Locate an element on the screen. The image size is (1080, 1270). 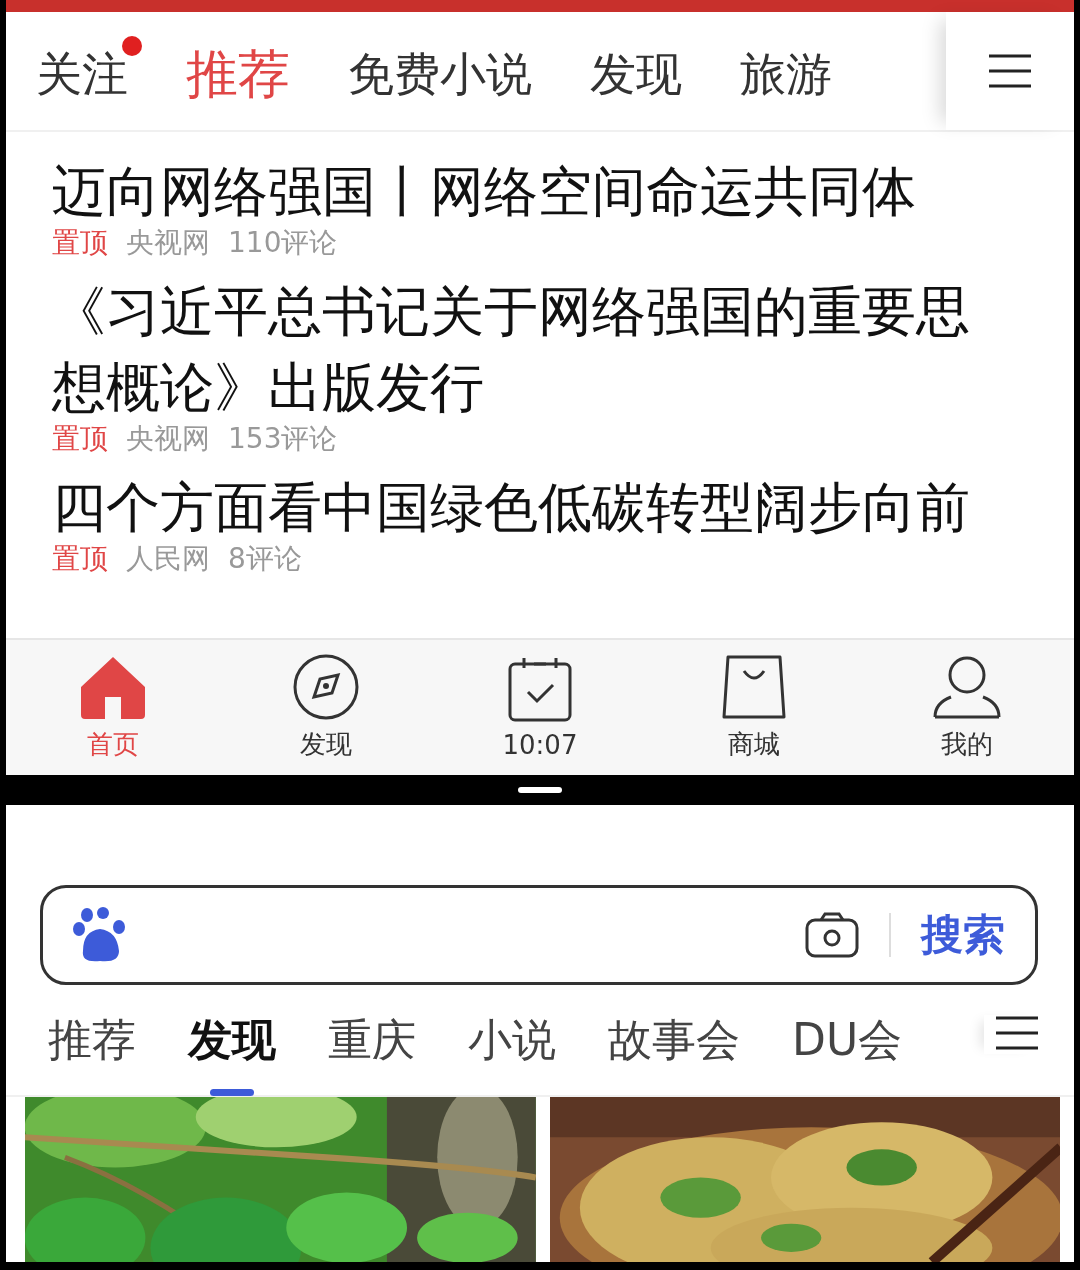
category-tab: 推荐 is located at coordinates (245, 71).